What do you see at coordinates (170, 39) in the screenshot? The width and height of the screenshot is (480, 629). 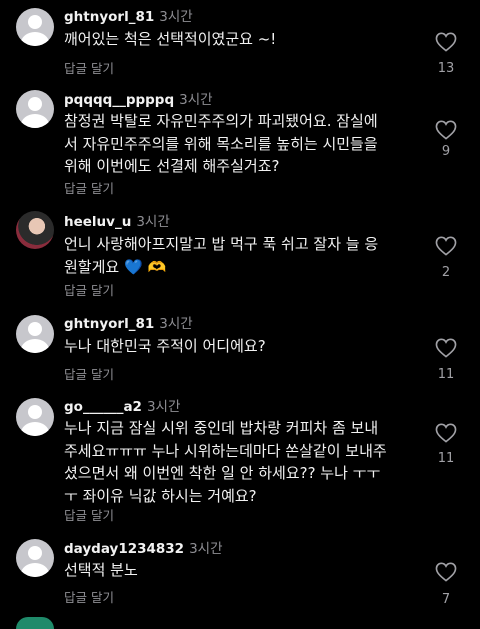 I see `comment-text: 깨어있는 척은 선택적이였군요 ~!` at bounding box center [170, 39].